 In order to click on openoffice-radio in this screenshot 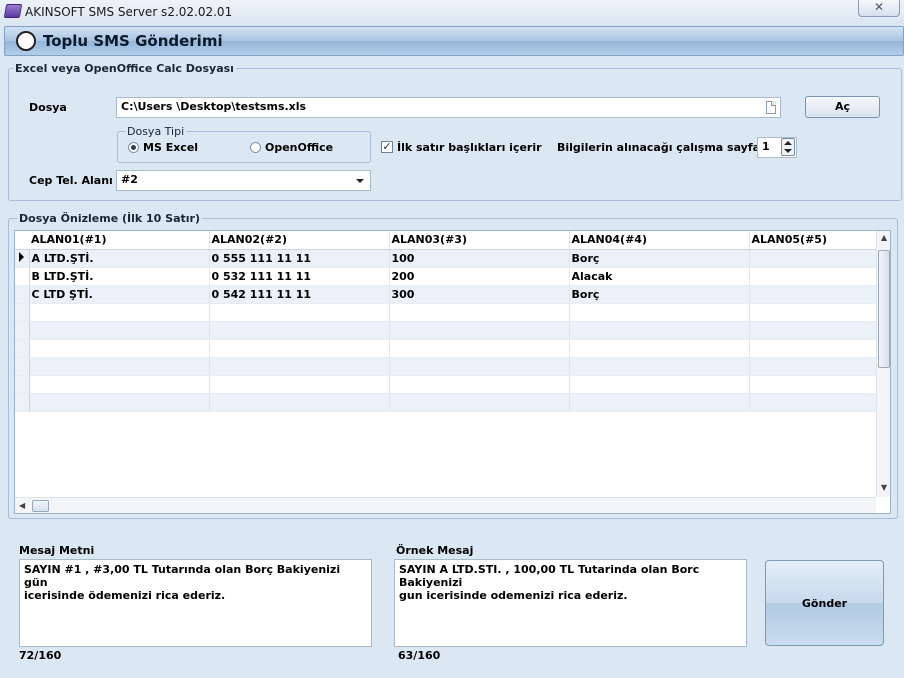, I will do `click(255, 147)`.